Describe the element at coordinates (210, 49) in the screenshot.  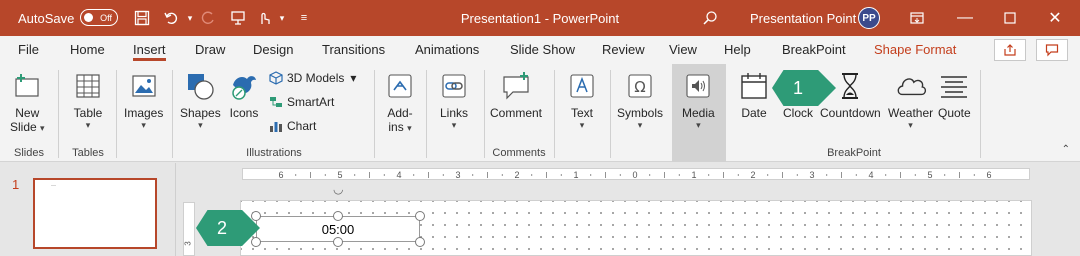
I see `tab-draw: Draw` at that location.